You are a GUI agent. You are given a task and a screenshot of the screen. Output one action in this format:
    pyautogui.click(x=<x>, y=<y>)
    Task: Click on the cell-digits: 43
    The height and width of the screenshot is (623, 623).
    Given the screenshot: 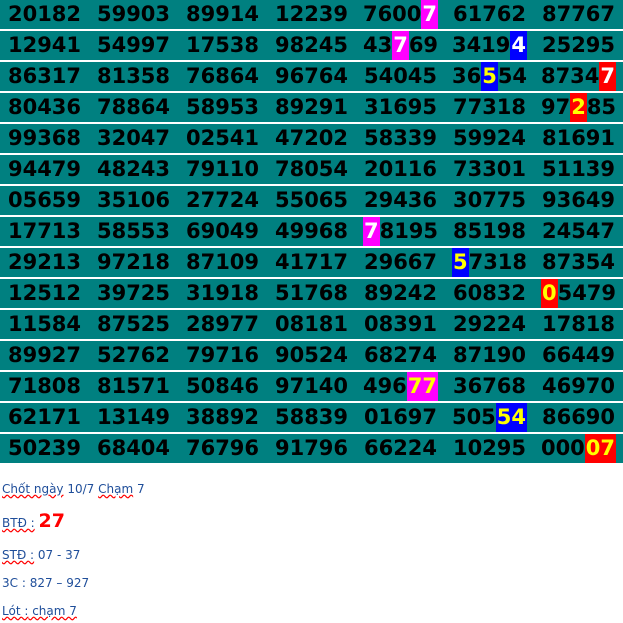 What is the action you would take?
    pyautogui.click(x=377, y=45)
    